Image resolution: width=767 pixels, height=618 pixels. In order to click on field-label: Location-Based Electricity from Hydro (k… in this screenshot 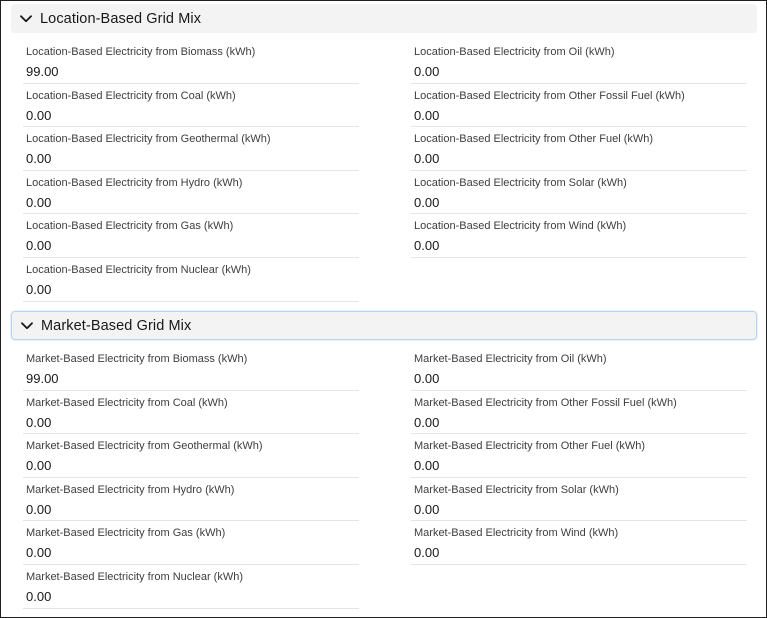, I will do `click(134, 182)`.